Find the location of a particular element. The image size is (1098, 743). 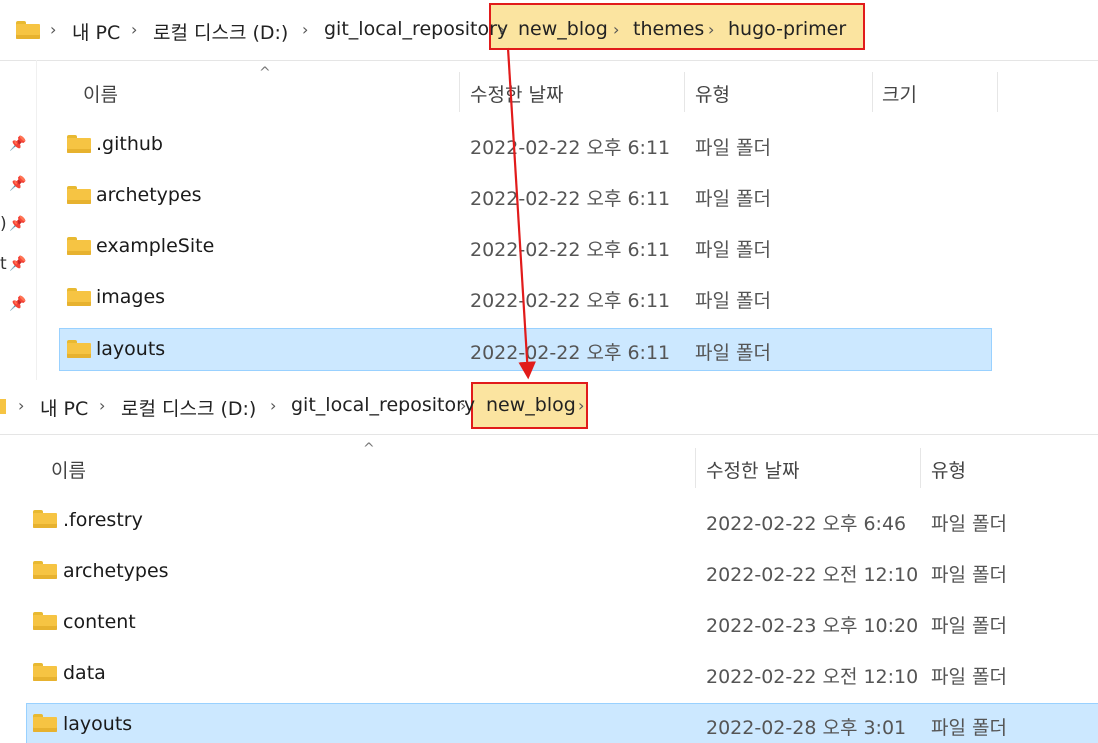

arrow-line is located at coordinates (521, 213).